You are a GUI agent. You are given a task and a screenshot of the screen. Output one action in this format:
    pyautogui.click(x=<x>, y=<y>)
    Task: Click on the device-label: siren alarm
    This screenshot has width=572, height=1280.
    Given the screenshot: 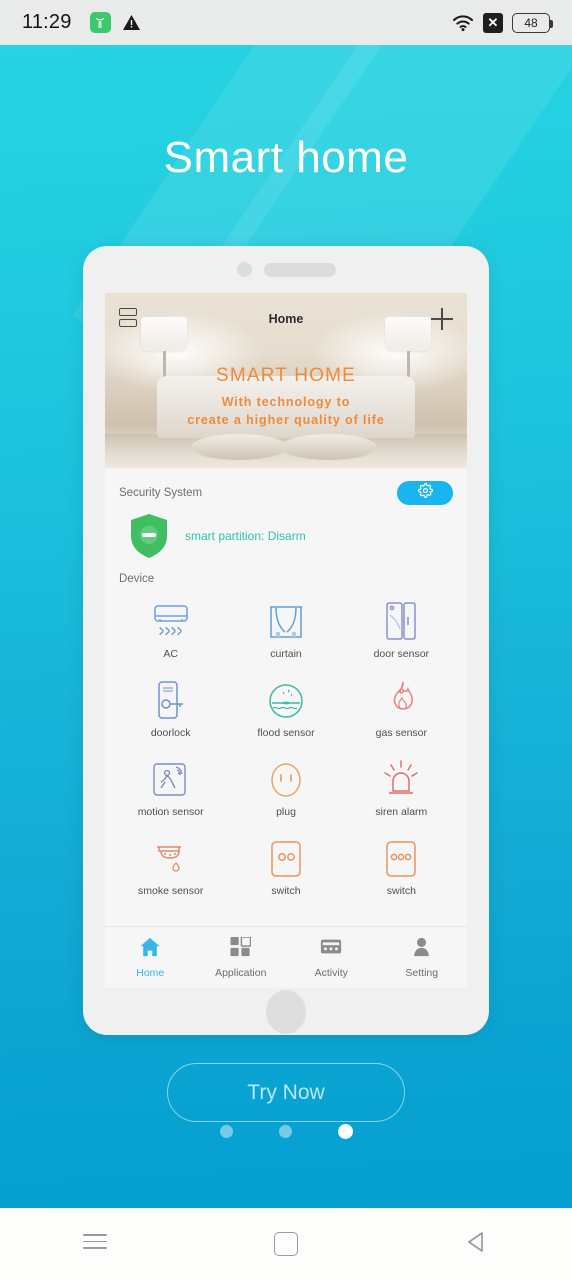 What is the action you would take?
    pyautogui.click(x=401, y=812)
    